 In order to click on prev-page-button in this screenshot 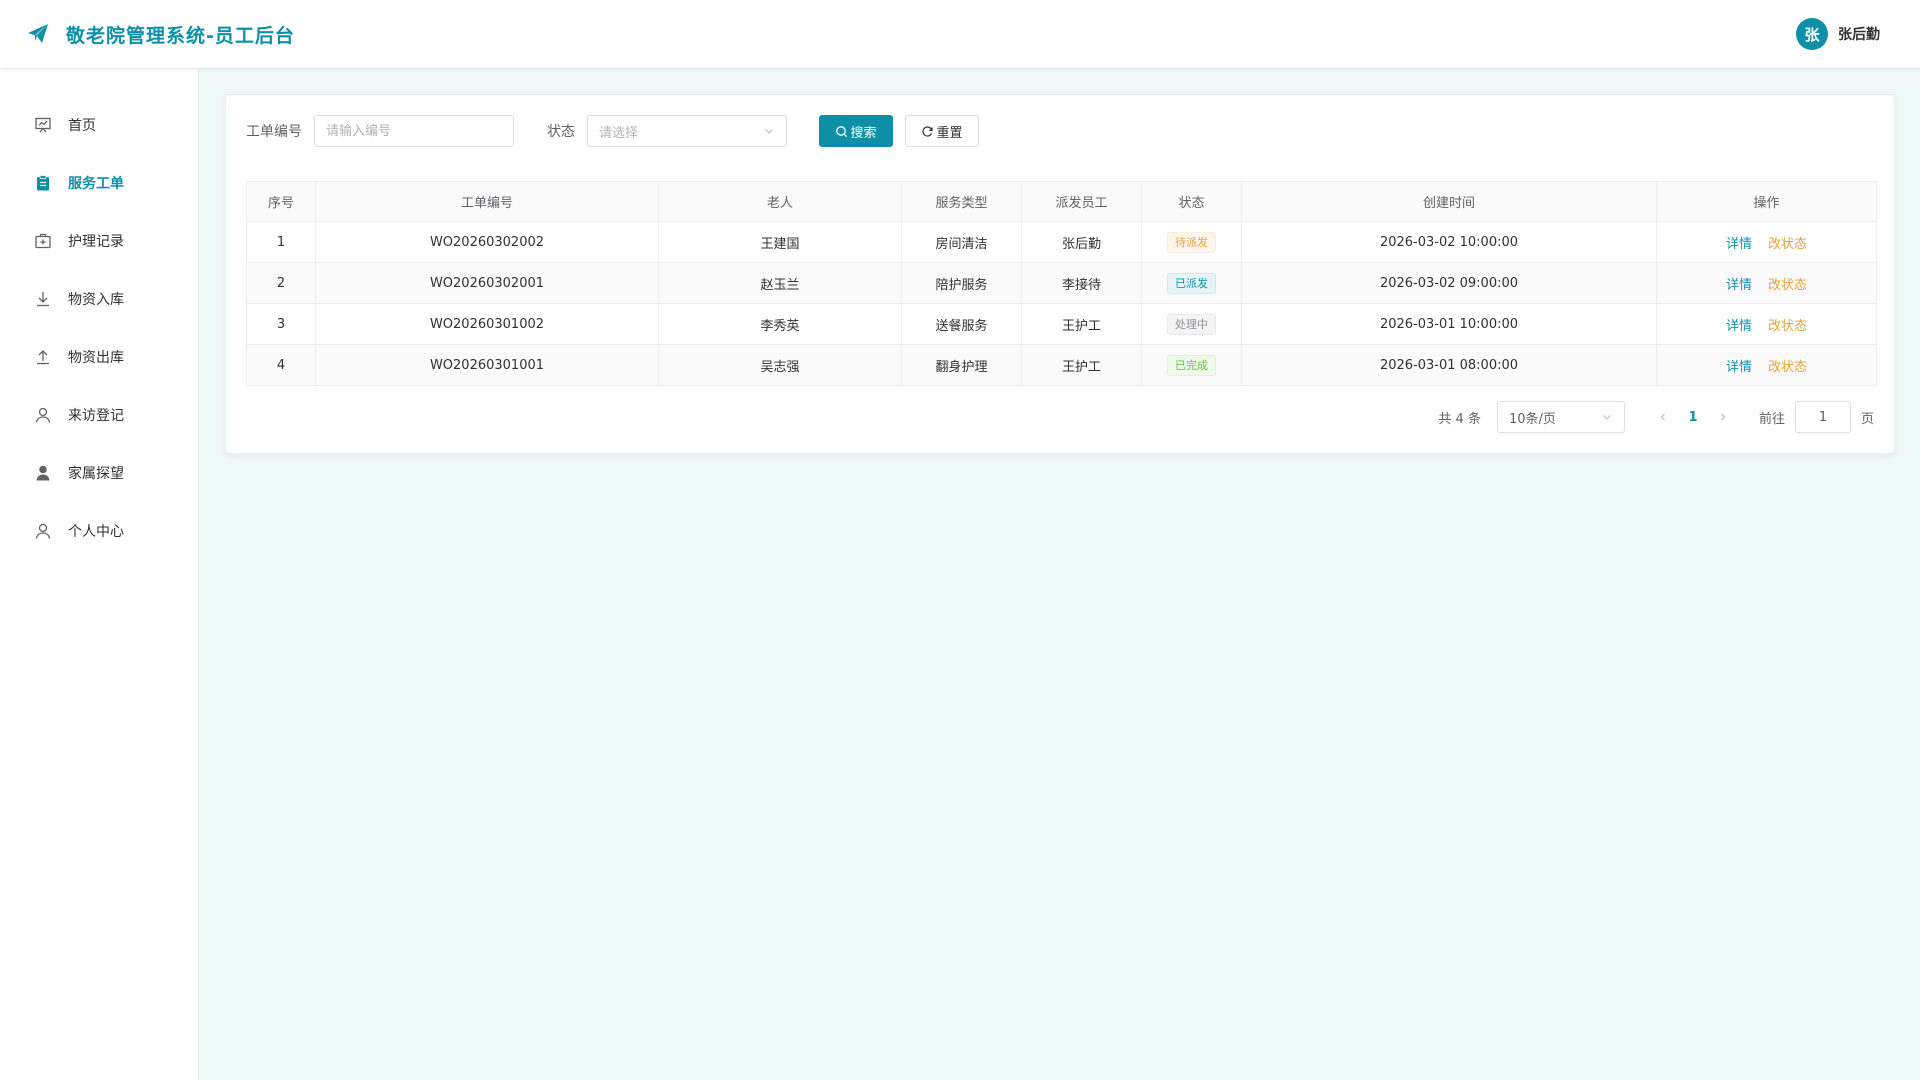, I will do `click(1663, 417)`.